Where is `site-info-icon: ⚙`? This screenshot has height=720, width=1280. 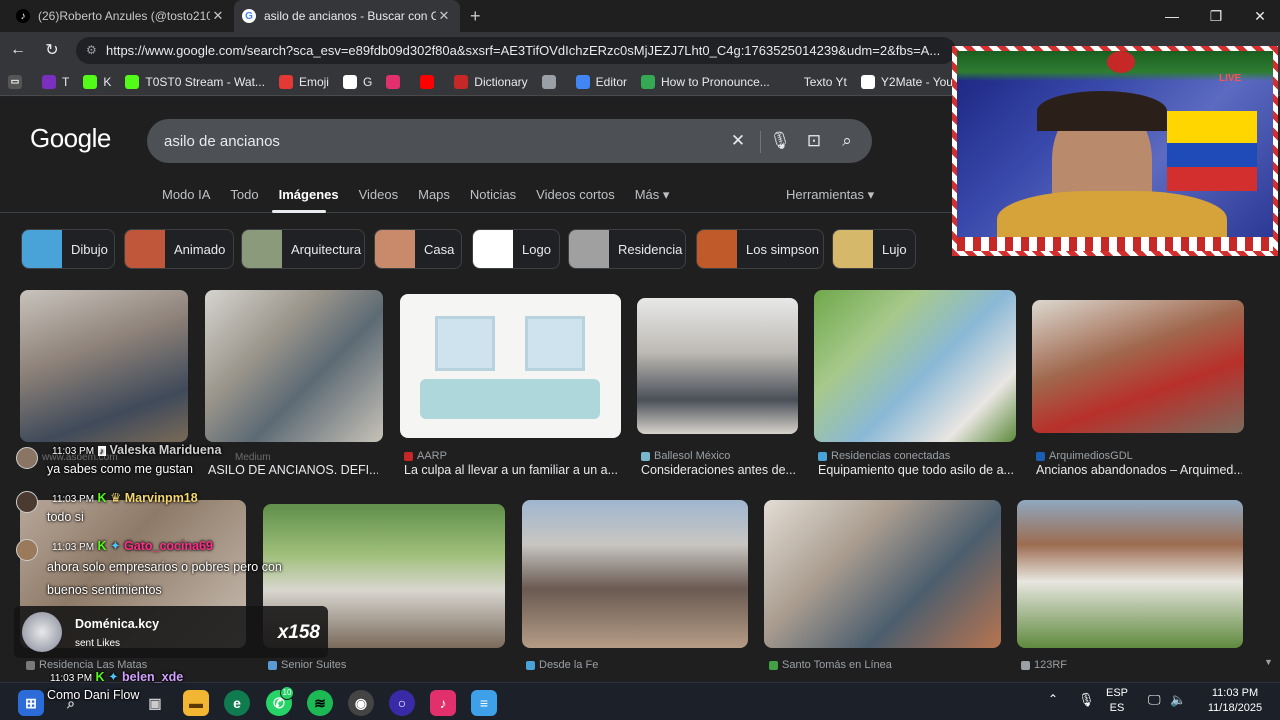 site-info-icon: ⚙ is located at coordinates (91, 50).